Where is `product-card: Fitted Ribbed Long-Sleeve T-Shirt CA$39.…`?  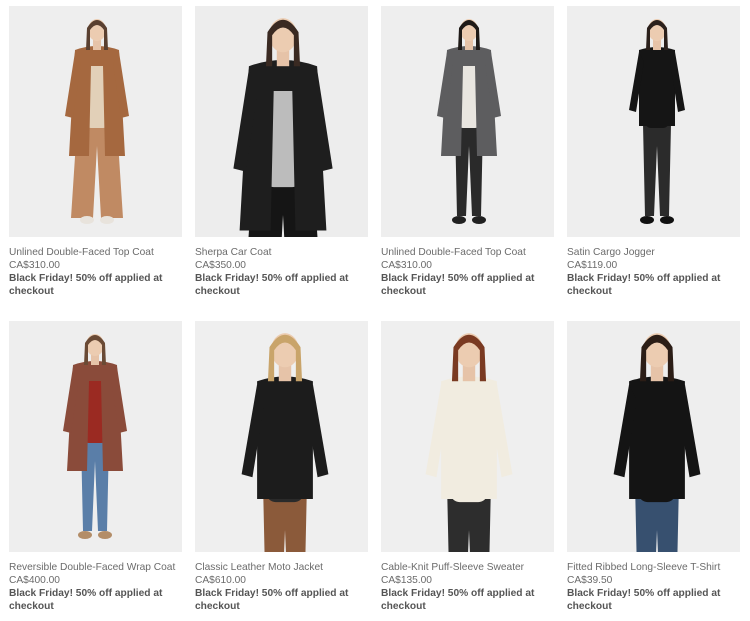
product-card: Fitted Ribbed Long-Sleeve T-Shirt CA$39.… is located at coordinates (653, 471).